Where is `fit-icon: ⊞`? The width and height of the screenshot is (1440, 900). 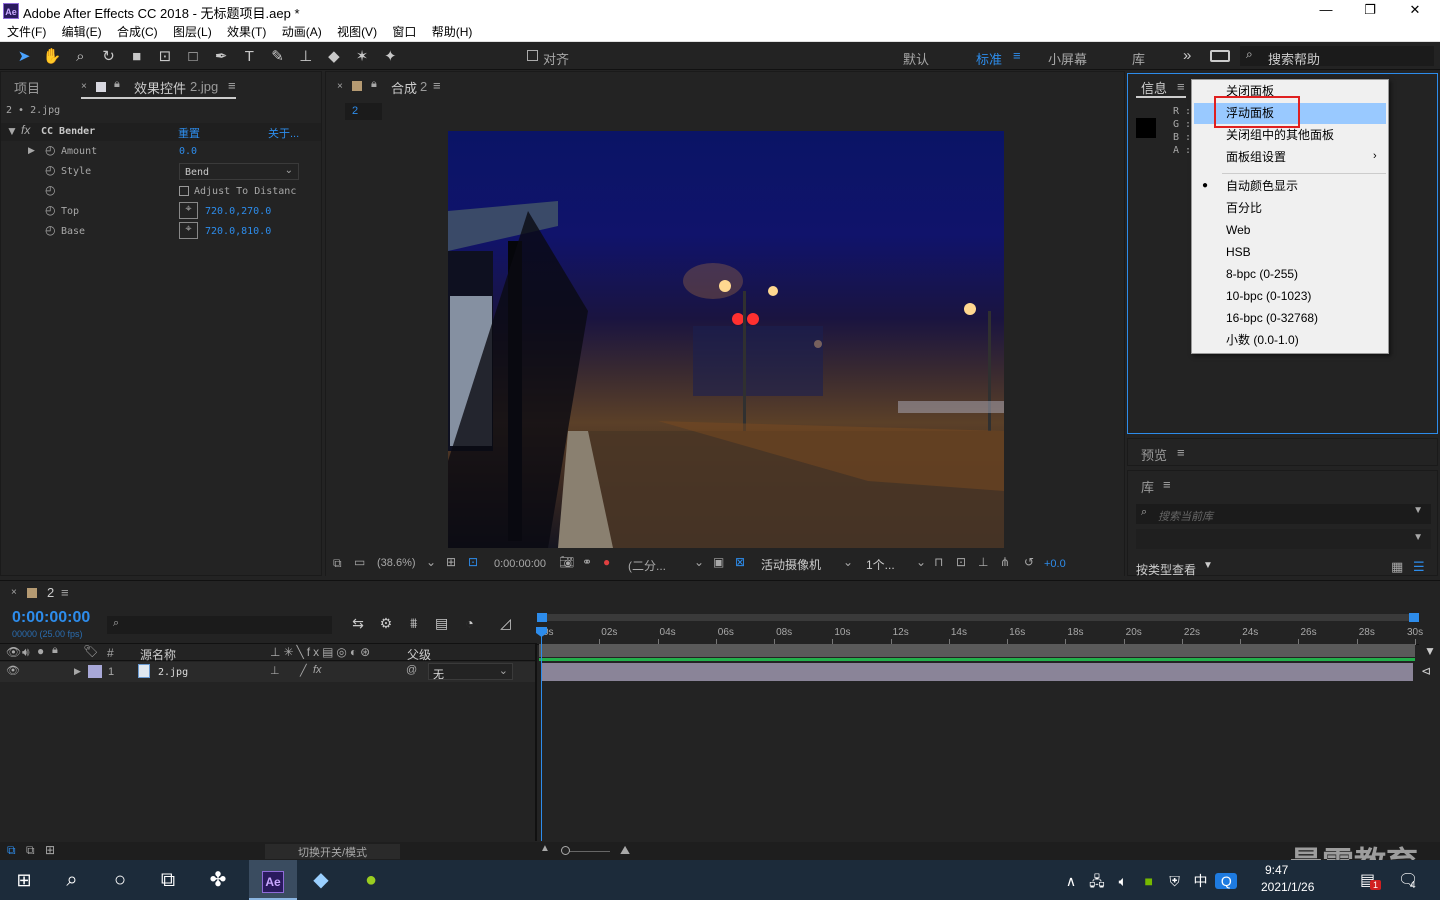 fit-icon: ⊞ is located at coordinates (451, 562).